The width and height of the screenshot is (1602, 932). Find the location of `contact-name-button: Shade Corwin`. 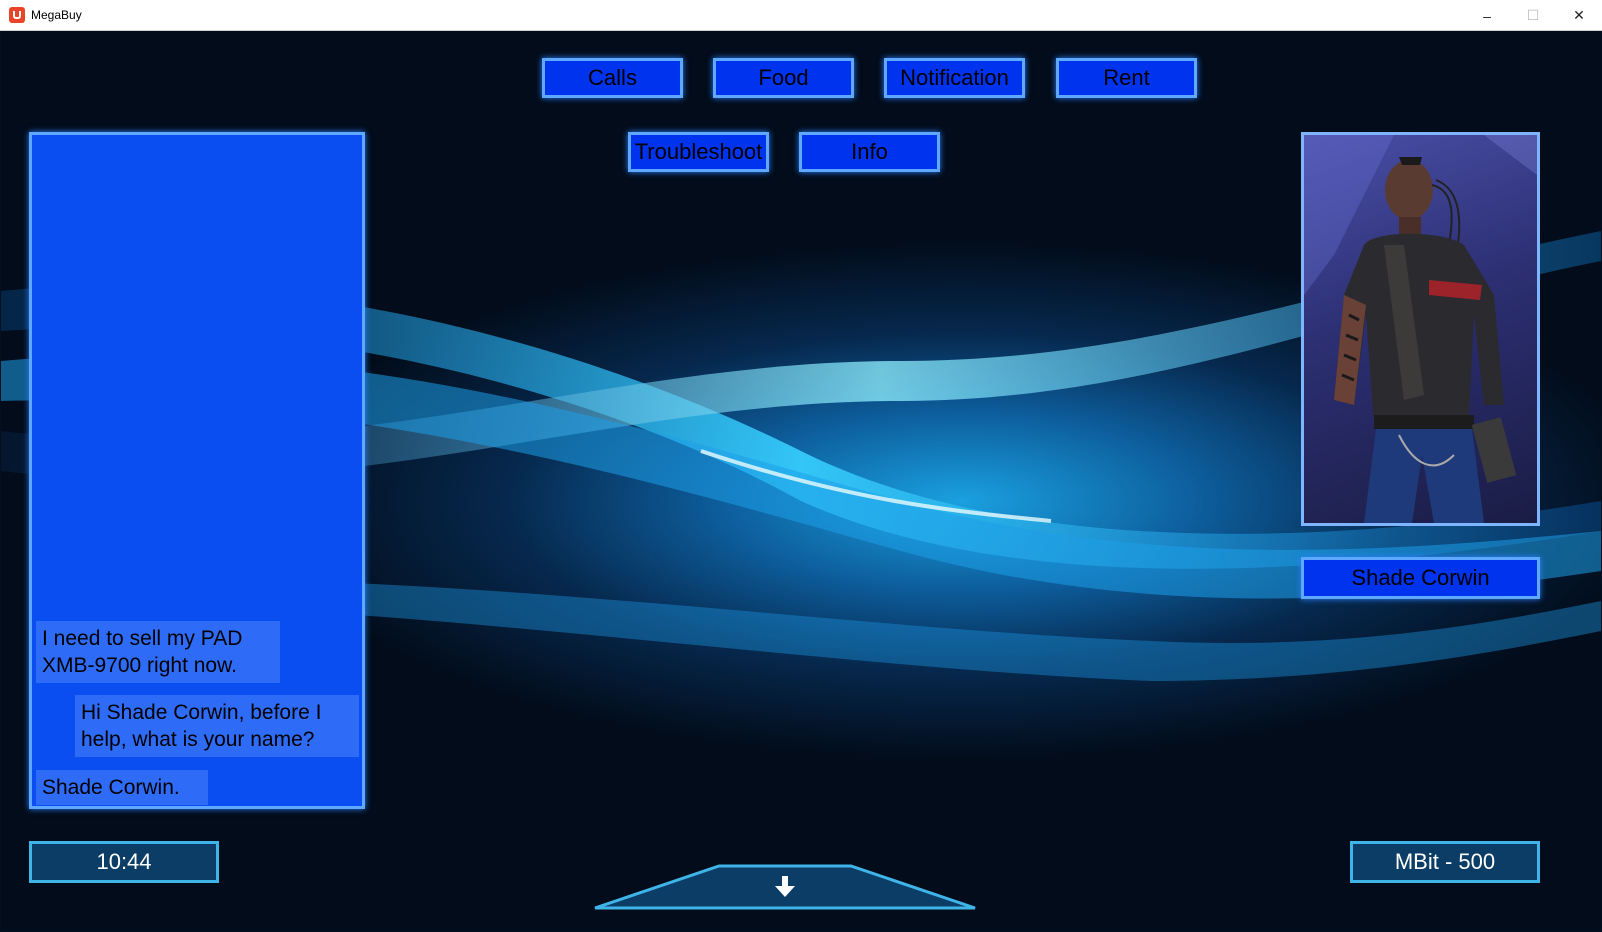

contact-name-button: Shade Corwin is located at coordinates (1420, 578).